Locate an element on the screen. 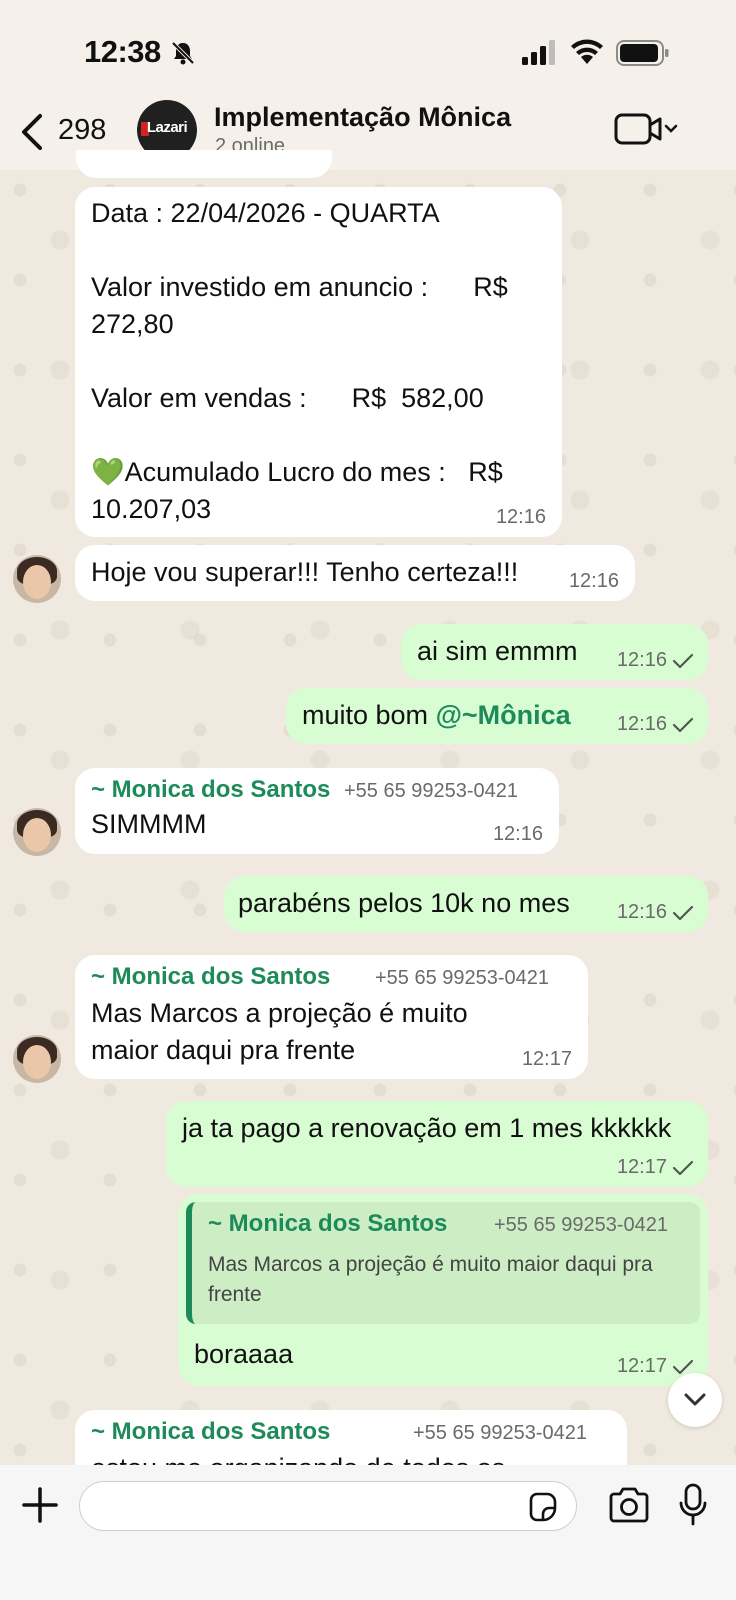 The height and width of the screenshot is (1600, 736). partial-bubble is located at coordinates (204, 164).